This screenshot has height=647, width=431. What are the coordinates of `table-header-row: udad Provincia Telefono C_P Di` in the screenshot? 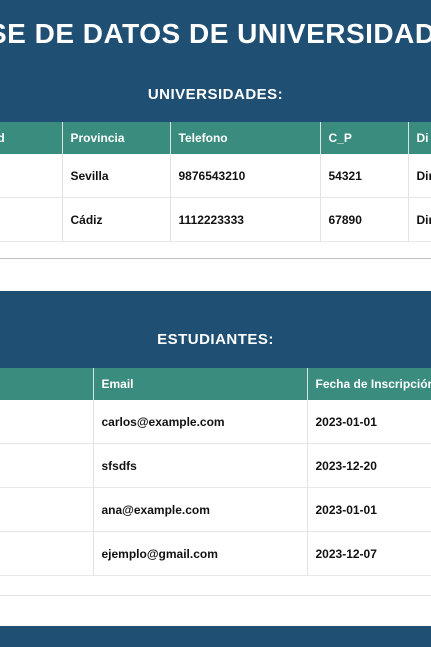 It's located at (215, 138).